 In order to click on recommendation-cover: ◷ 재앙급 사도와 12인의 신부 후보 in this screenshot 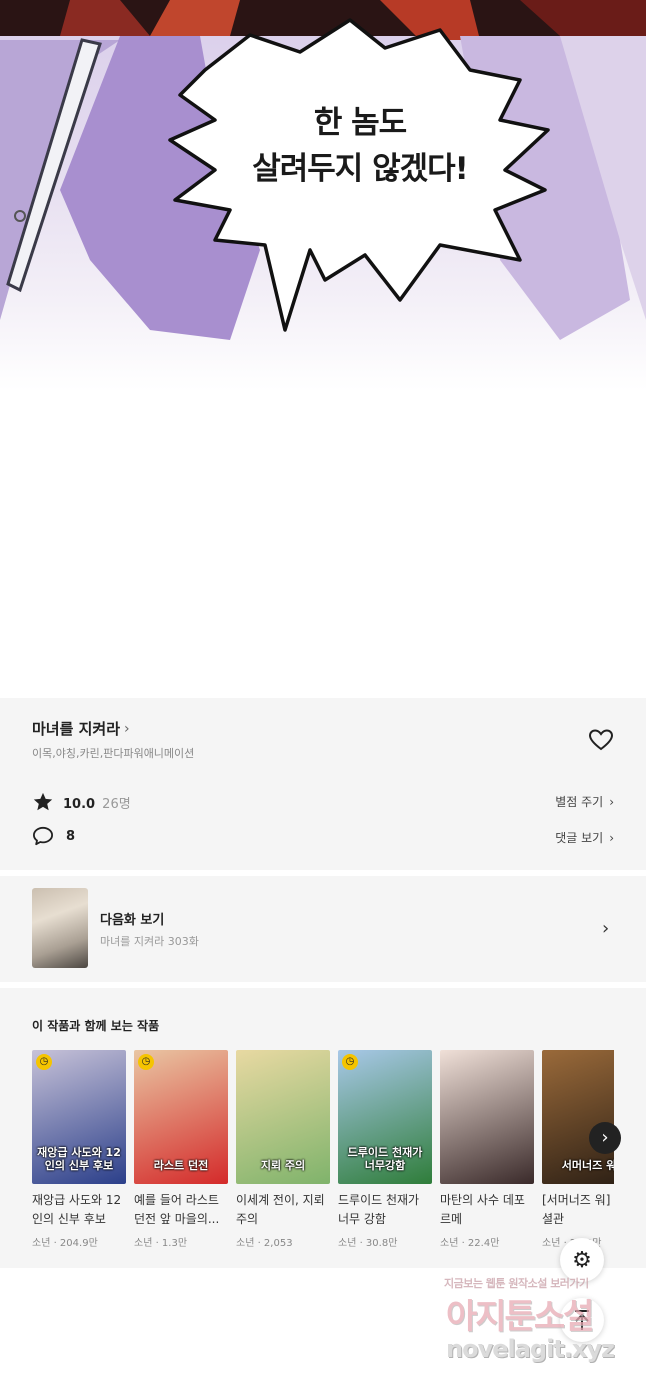, I will do `click(79, 1117)`.